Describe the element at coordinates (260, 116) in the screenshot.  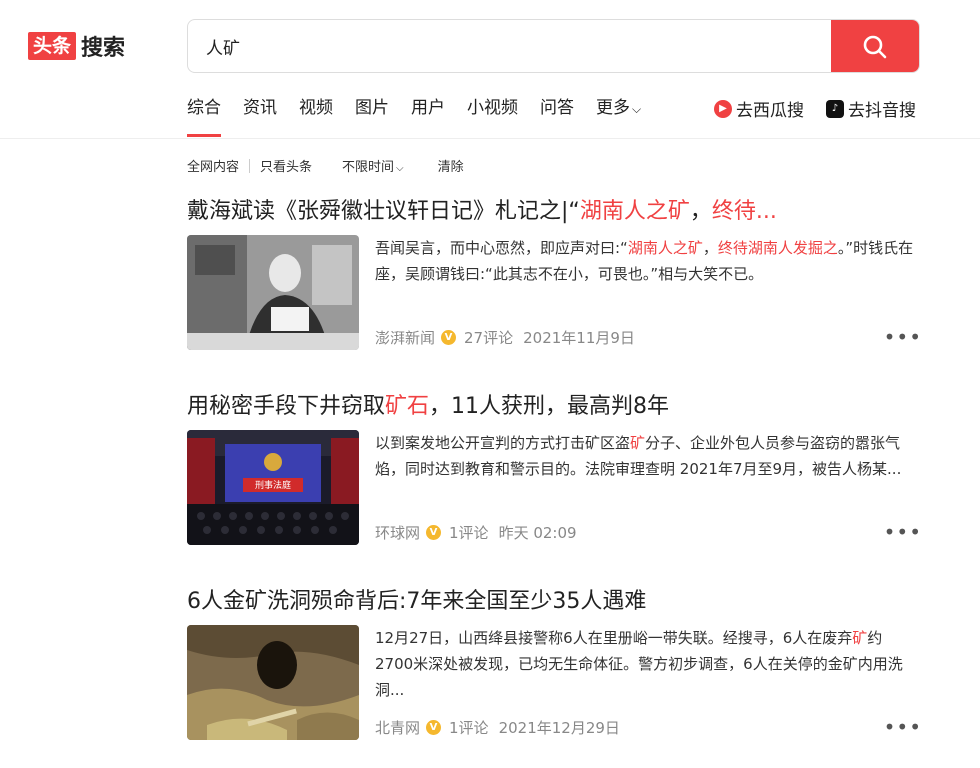
I see `tab-news: 资讯` at that location.